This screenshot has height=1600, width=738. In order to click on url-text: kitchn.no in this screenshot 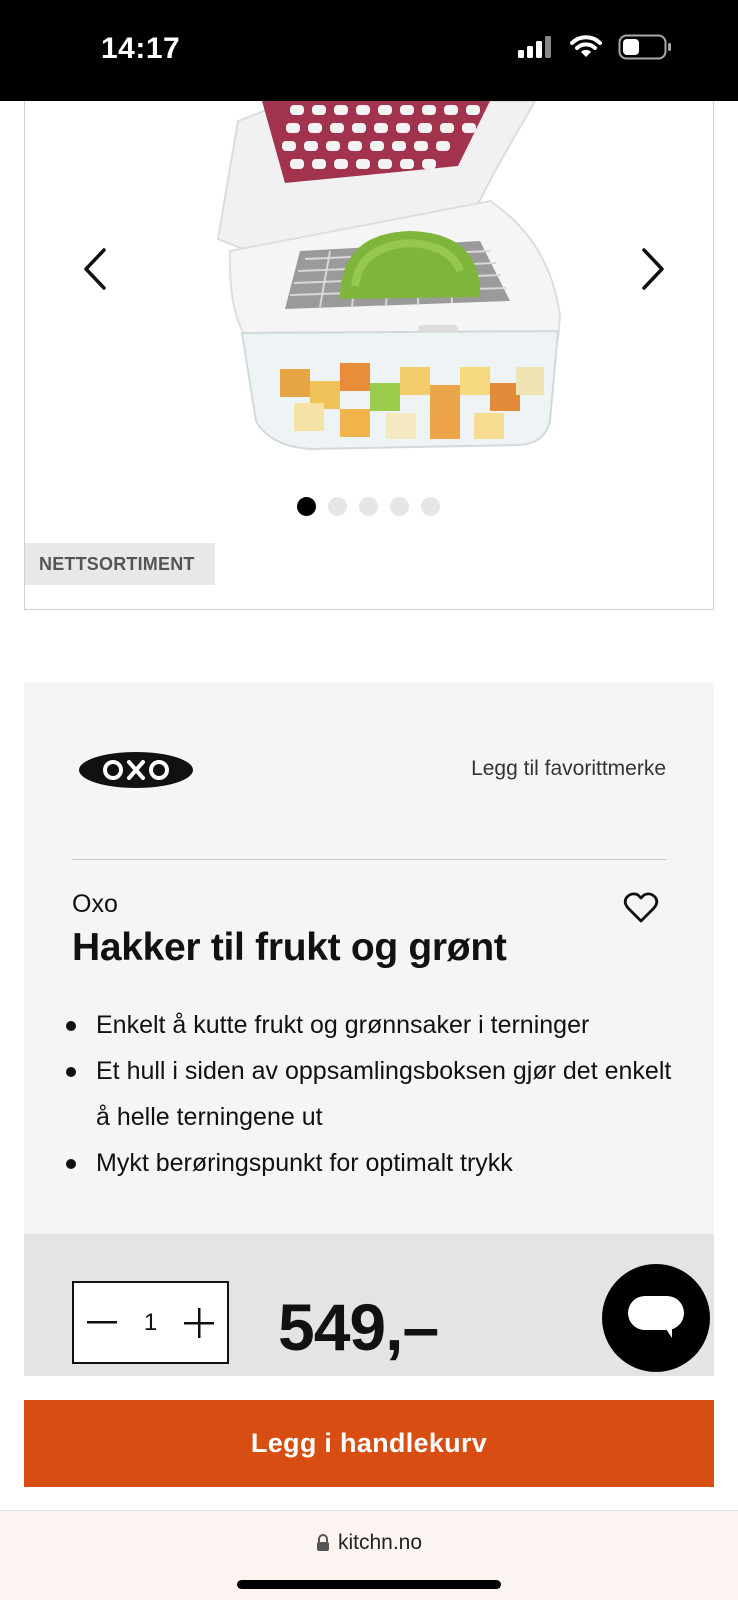, I will do `click(380, 1542)`.